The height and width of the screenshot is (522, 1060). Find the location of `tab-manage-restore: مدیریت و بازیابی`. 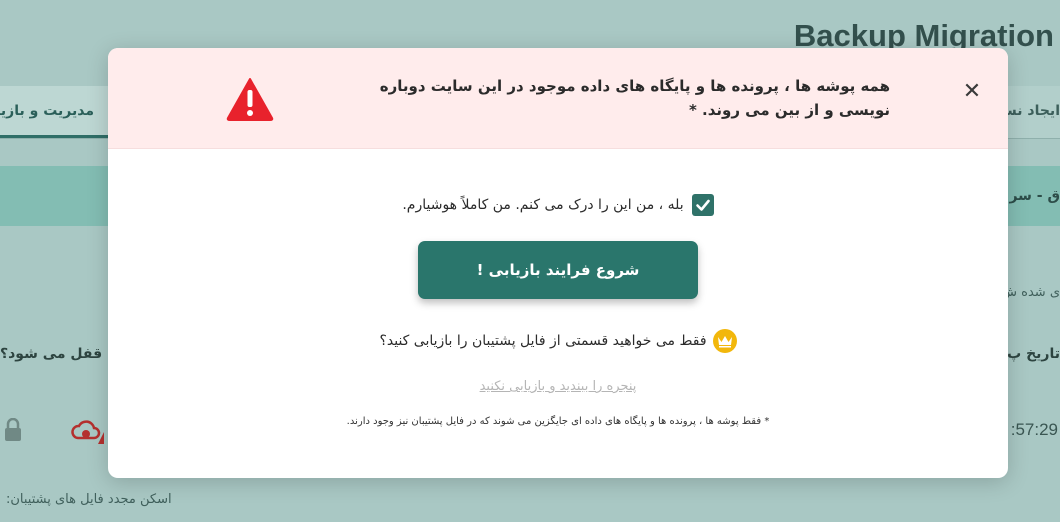

tab-manage-restore: مدیریت و بازیابی is located at coordinates (54, 112).